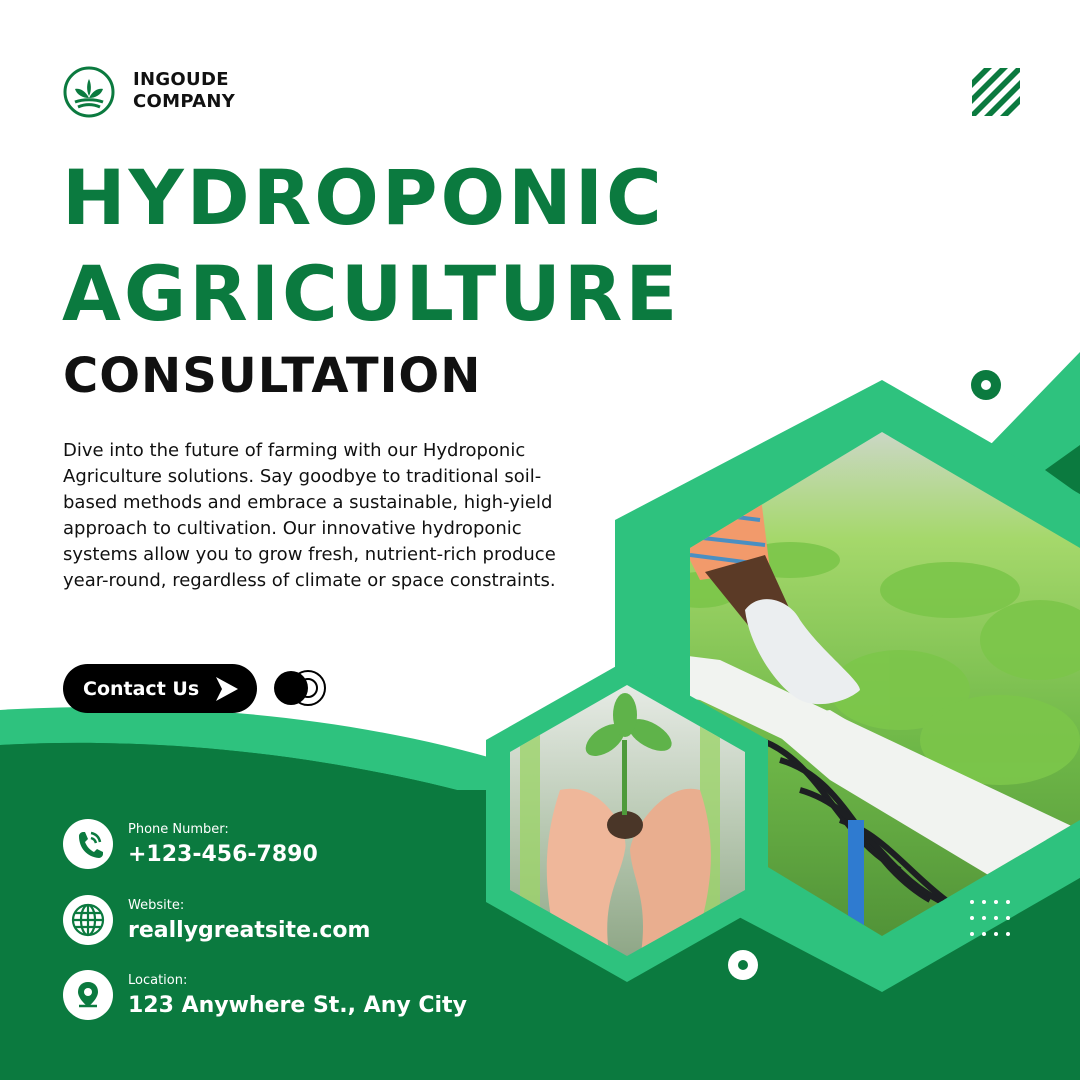  What do you see at coordinates (178, 829) in the screenshot?
I see `phone-label: Phone Number:` at bounding box center [178, 829].